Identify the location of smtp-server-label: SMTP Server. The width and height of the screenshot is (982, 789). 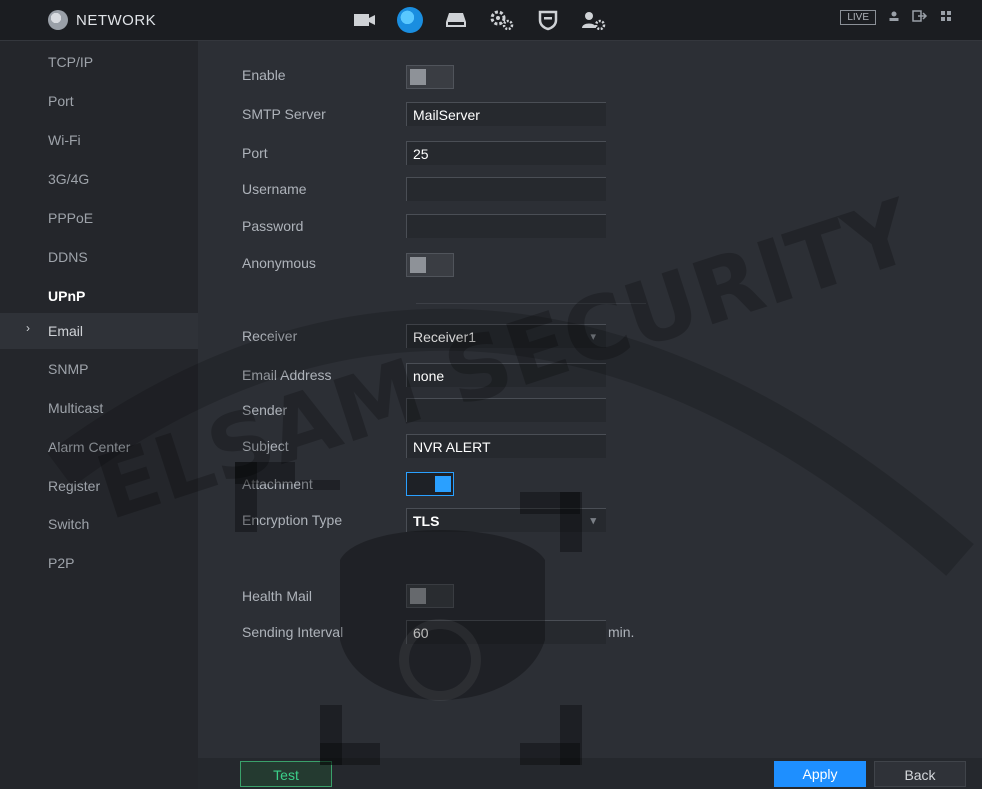
(284, 114).